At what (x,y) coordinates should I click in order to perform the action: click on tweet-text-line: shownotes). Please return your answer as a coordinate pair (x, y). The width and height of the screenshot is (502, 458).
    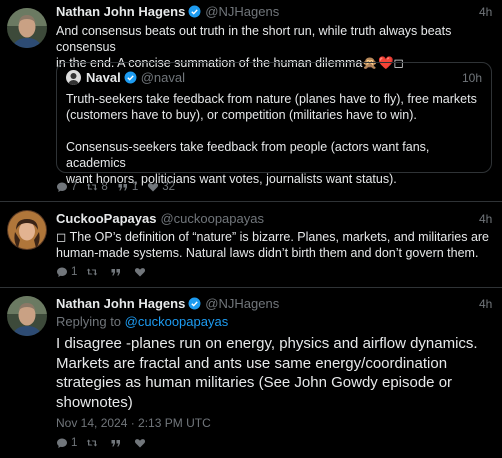
    Looking at the image, I should click on (94, 402).